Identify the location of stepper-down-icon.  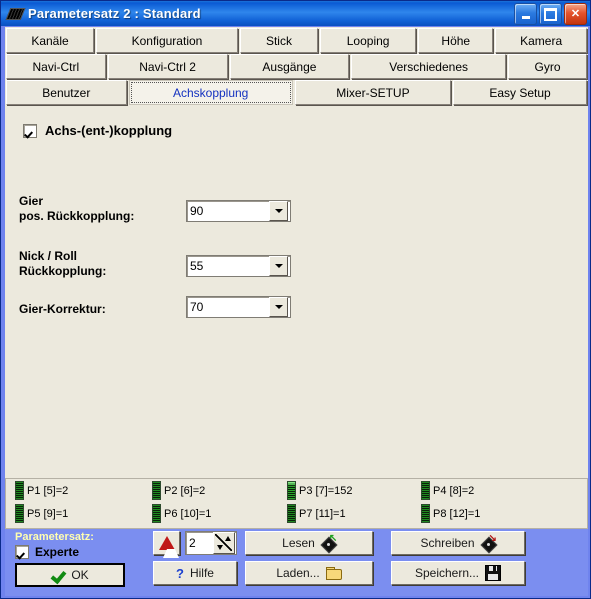
(220, 547).